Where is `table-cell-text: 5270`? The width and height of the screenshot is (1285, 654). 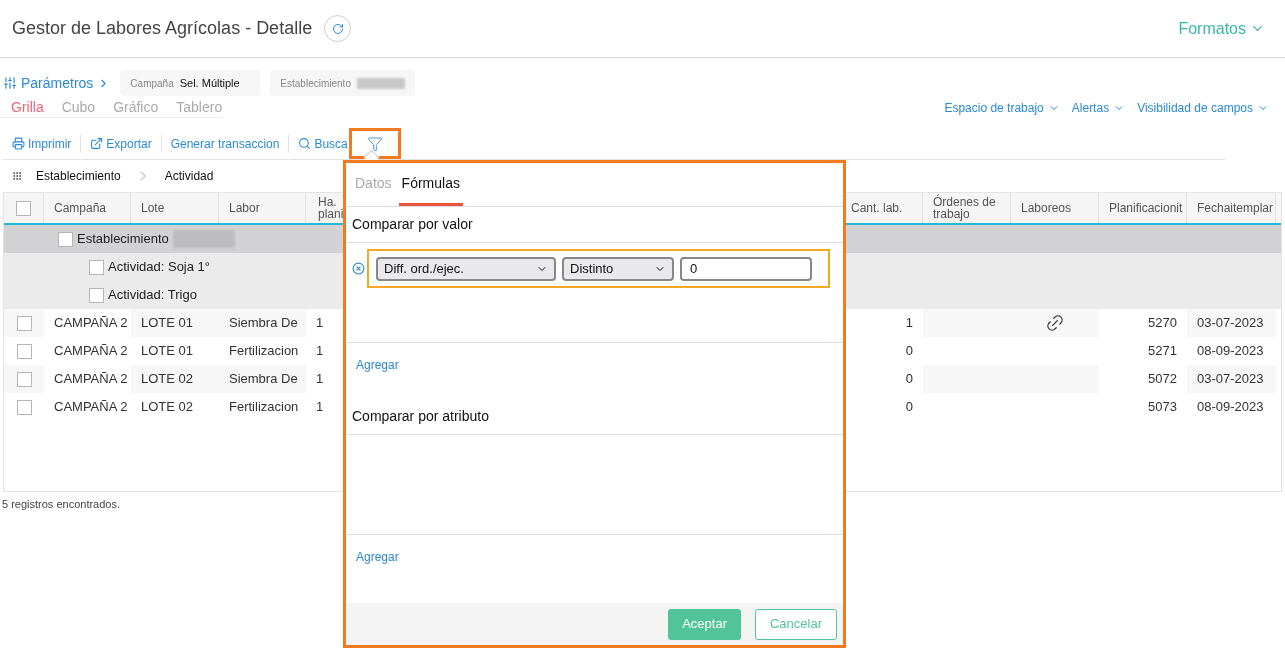 table-cell-text: 5270 is located at coordinates (1162, 323).